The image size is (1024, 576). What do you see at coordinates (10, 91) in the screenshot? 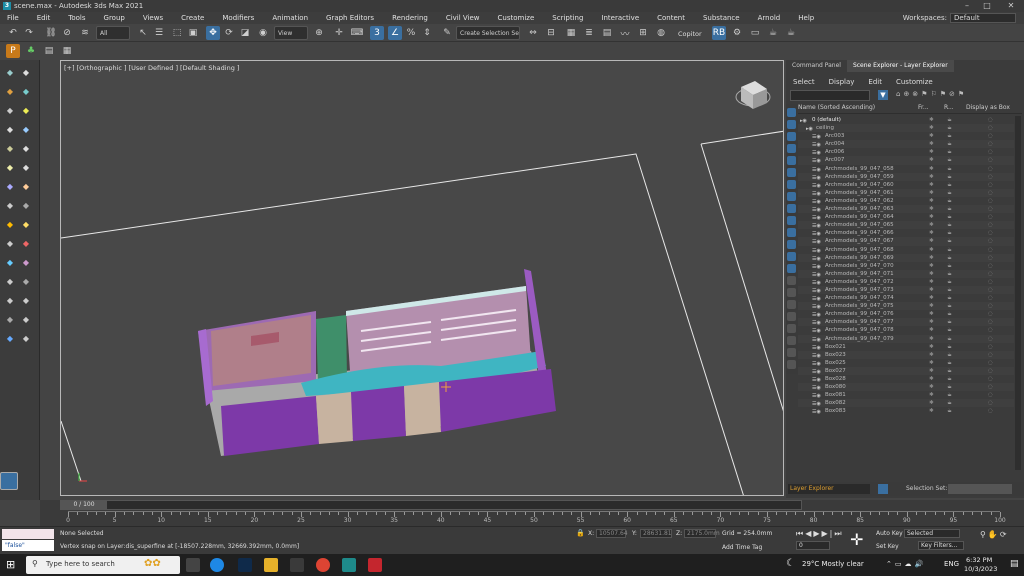
I see `motion-icon: ◆` at bounding box center [10, 91].